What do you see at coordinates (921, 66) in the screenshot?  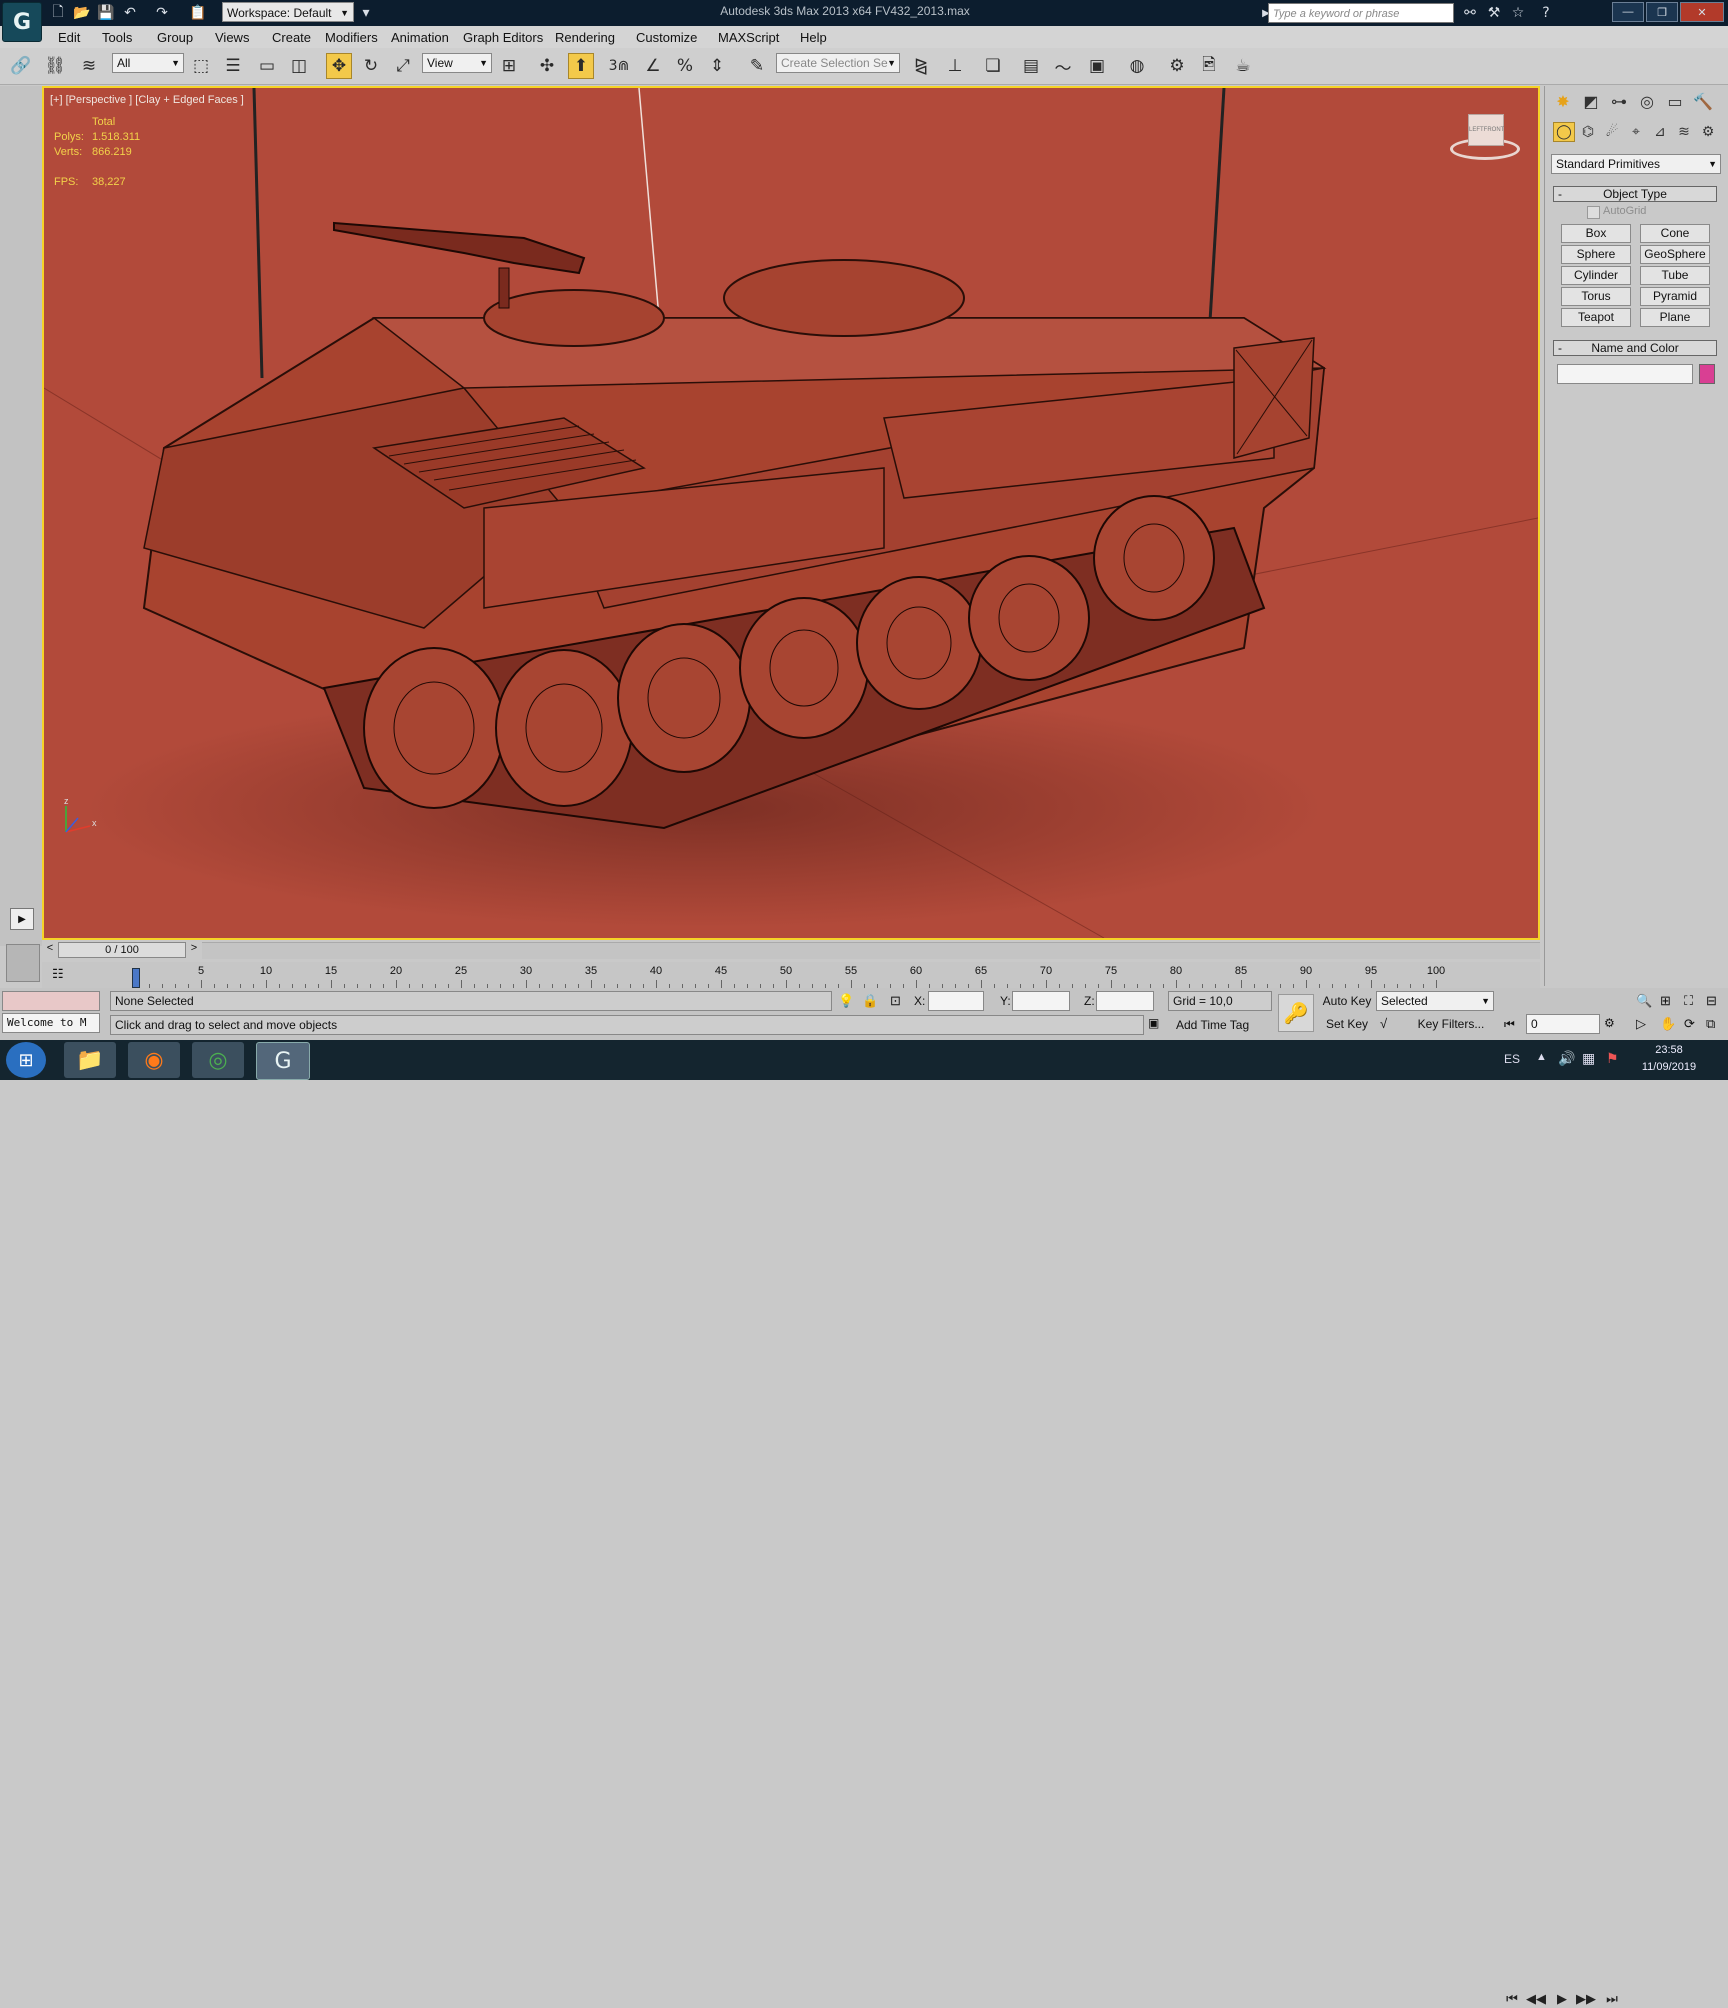 I see `mirror-icon: ⧎` at bounding box center [921, 66].